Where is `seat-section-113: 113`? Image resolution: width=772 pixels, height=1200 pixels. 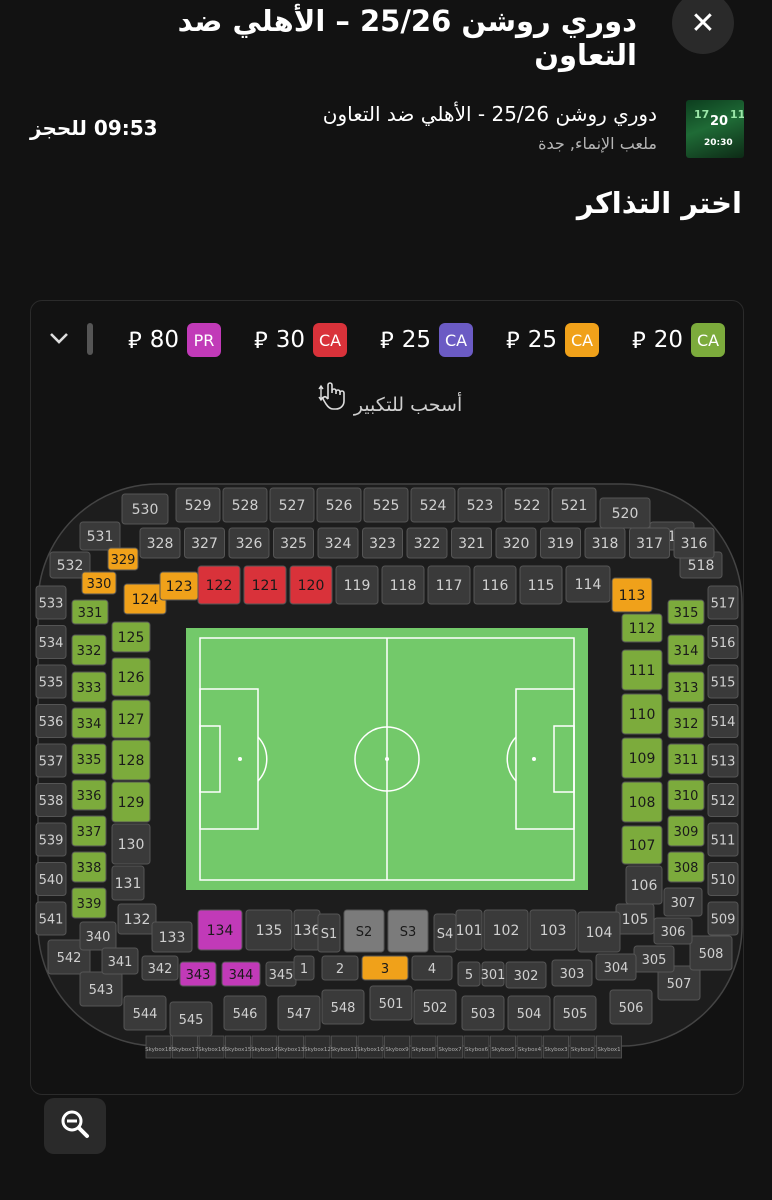
seat-section-113: 113 is located at coordinates (632, 595).